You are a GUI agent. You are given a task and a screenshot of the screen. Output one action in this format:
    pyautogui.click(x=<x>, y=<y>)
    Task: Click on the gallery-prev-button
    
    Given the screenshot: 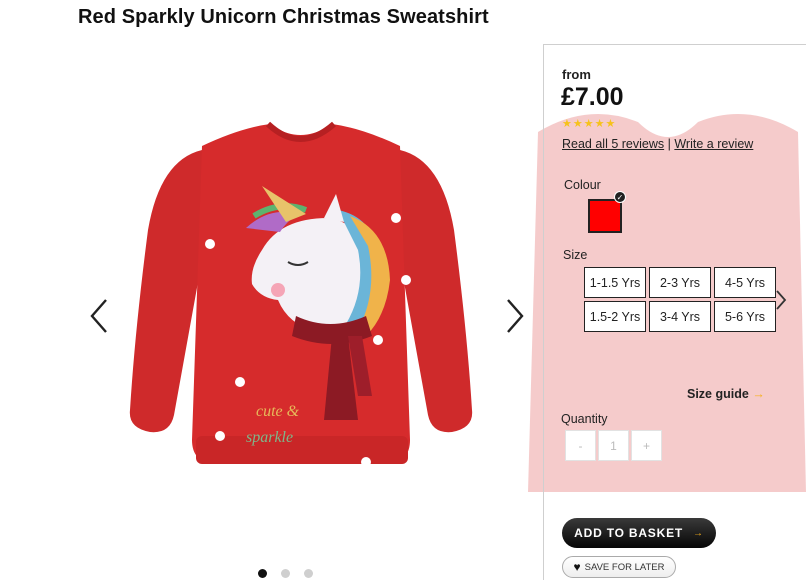 What is the action you would take?
    pyautogui.click(x=99, y=316)
    